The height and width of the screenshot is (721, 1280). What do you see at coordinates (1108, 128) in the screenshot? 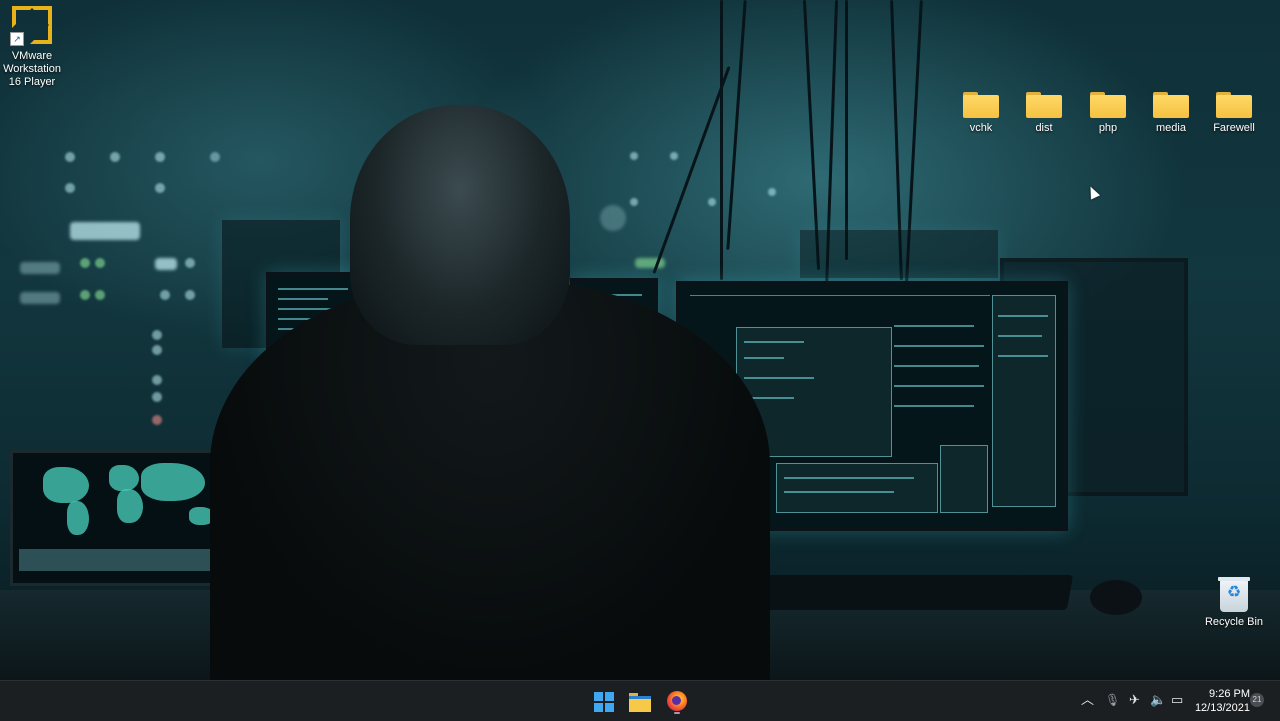
I see `desktop-icon-label: php` at bounding box center [1108, 128].